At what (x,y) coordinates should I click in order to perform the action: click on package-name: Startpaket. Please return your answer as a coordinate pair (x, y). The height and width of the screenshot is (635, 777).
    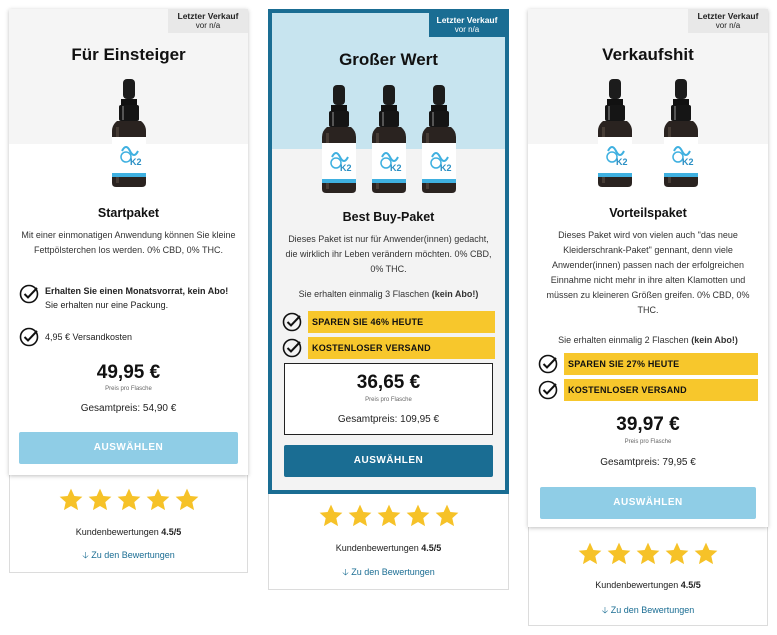
    Looking at the image, I should click on (128, 213).